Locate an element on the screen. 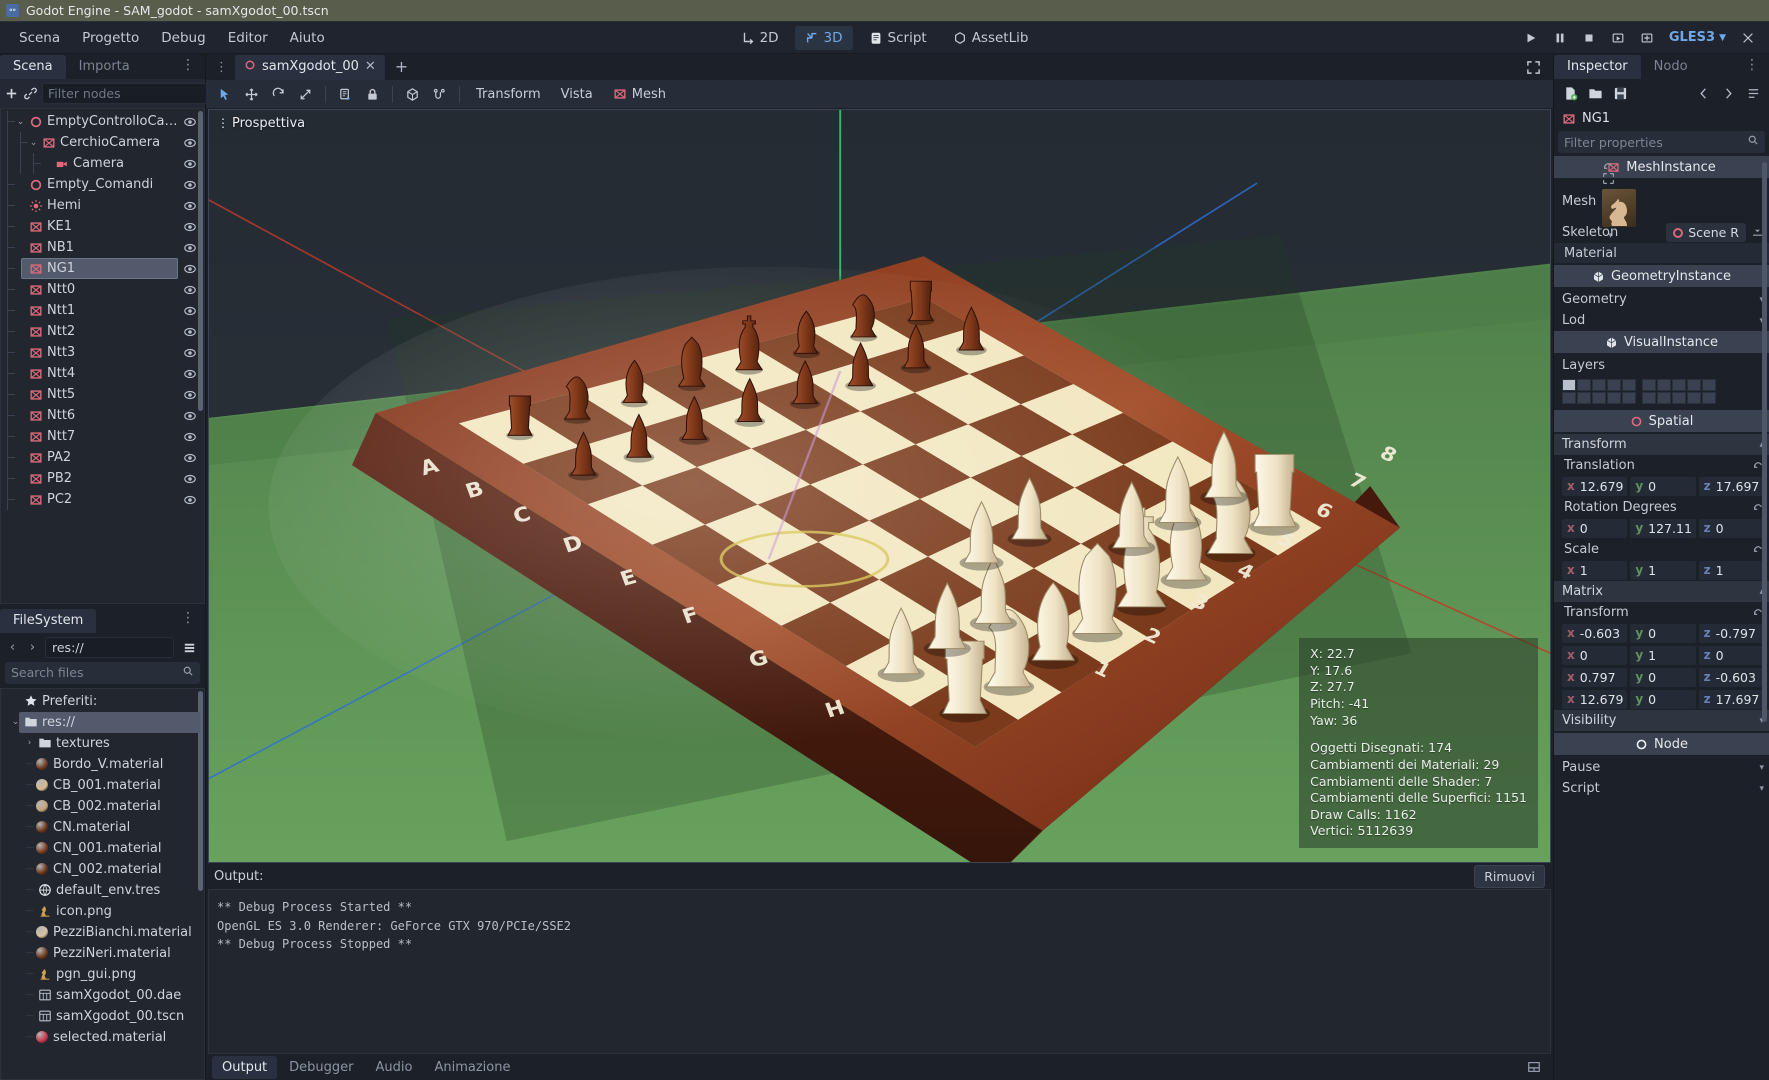  scene-tree-node-ntt5: Ntt5 is located at coordinates (102, 394).